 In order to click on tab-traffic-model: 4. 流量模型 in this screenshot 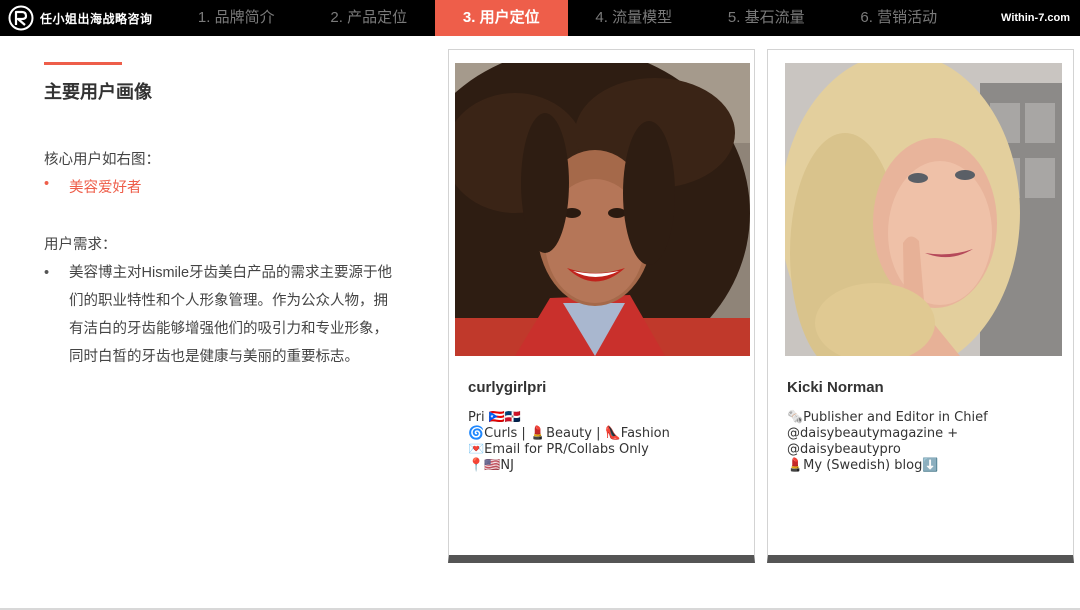, I will do `click(634, 18)`.